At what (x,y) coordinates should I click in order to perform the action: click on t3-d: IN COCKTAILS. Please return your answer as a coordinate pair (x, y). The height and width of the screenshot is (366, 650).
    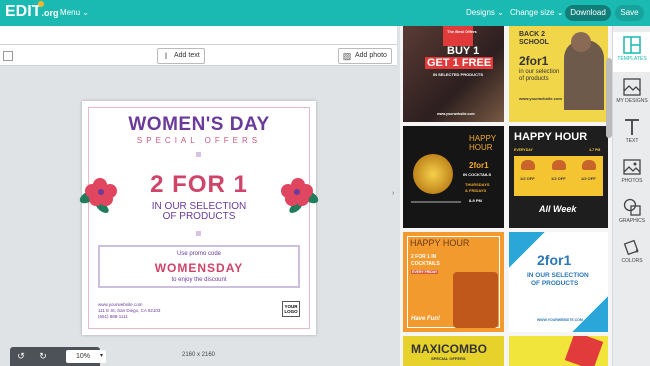
    Looking at the image, I should click on (477, 174).